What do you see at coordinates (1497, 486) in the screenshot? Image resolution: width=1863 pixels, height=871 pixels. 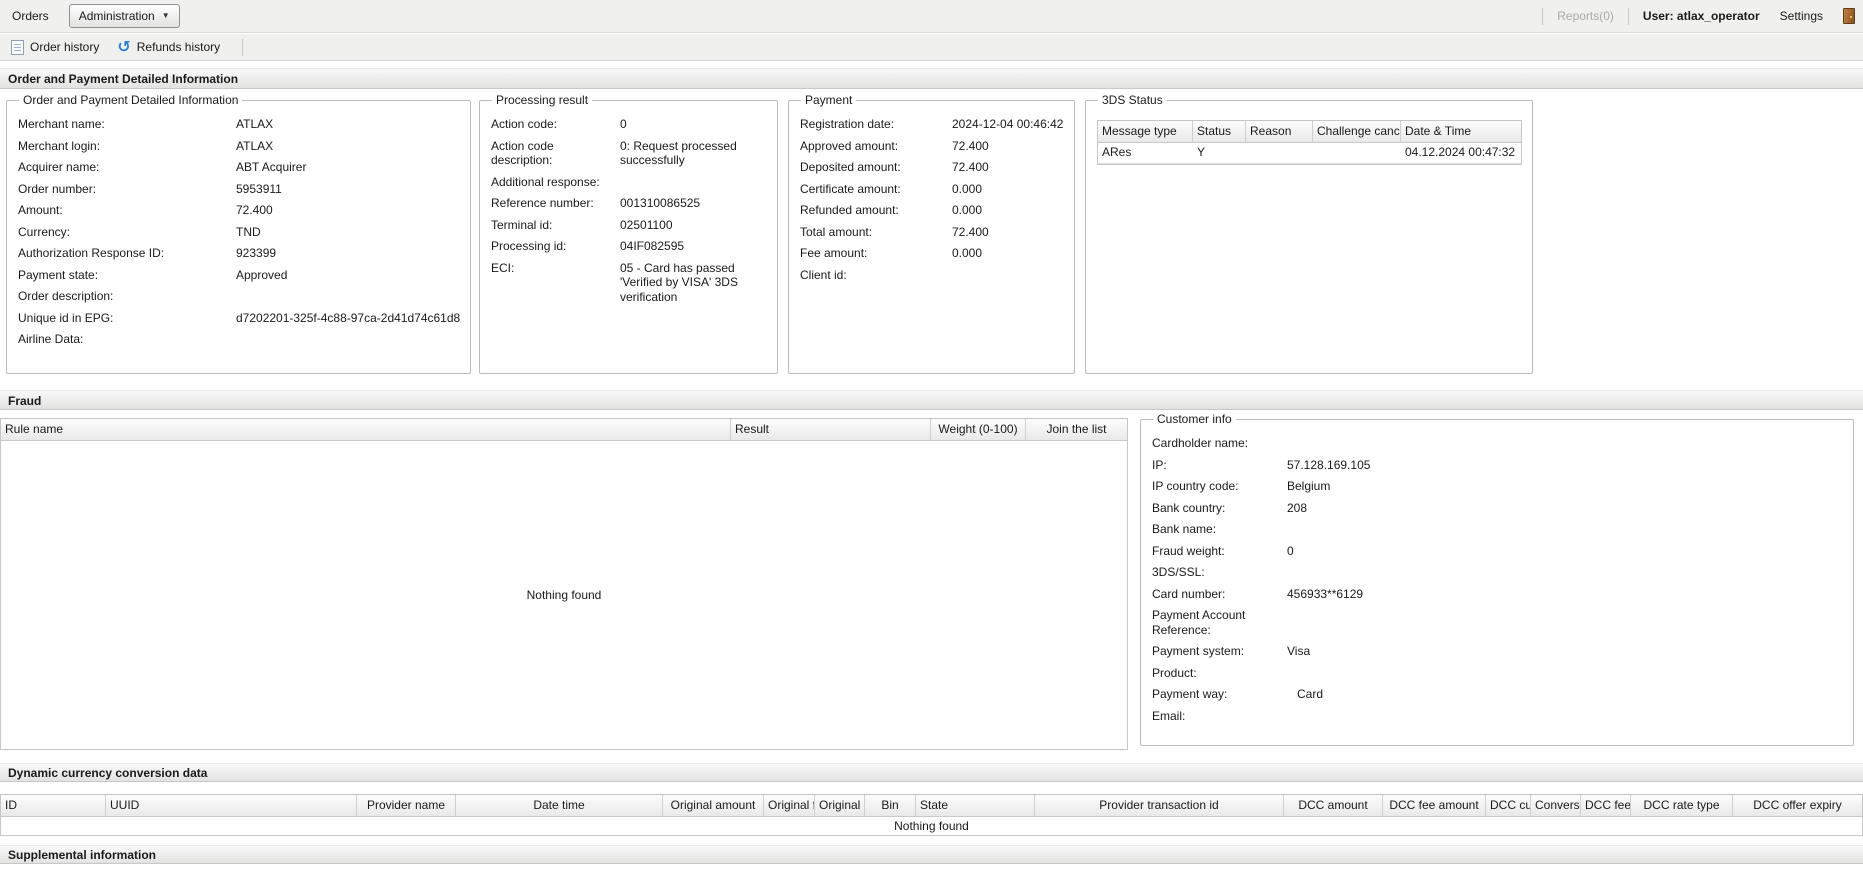 I see `field-row: IP country code: Belgium` at bounding box center [1497, 486].